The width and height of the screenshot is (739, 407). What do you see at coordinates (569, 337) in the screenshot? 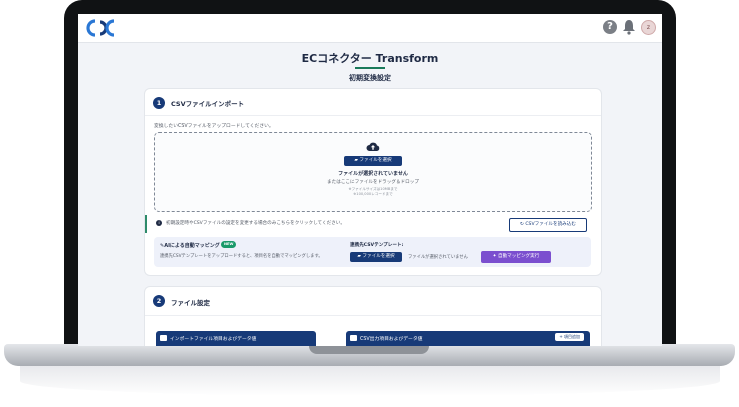
I see `add-field-button: + 項目追加` at bounding box center [569, 337].